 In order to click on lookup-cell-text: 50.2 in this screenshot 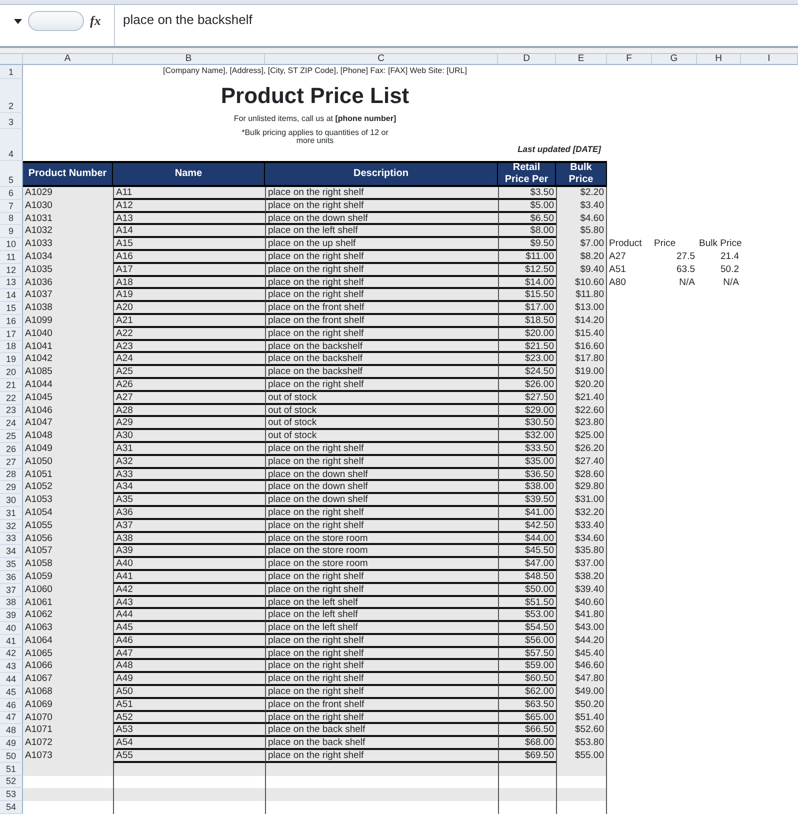, I will do `click(730, 270)`.